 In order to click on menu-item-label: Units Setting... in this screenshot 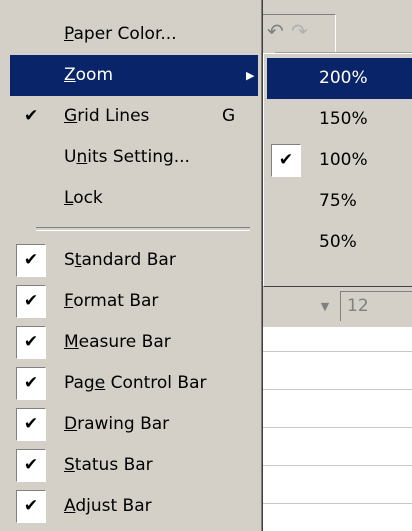, I will do `click(127, 157)`.